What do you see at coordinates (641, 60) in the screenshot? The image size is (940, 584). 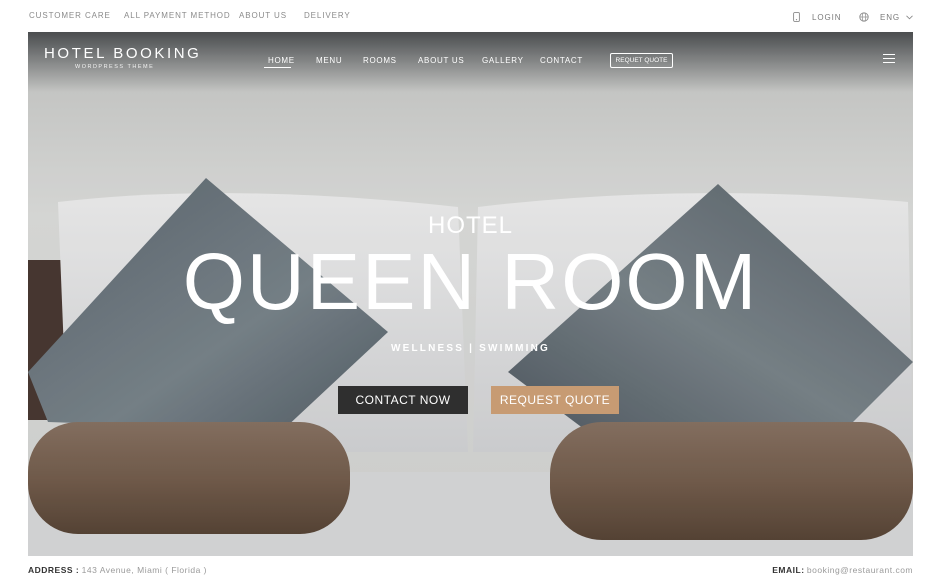 I see `nav-request-quote-button: REQUET QUOTE` at bounding box center [641, 60].